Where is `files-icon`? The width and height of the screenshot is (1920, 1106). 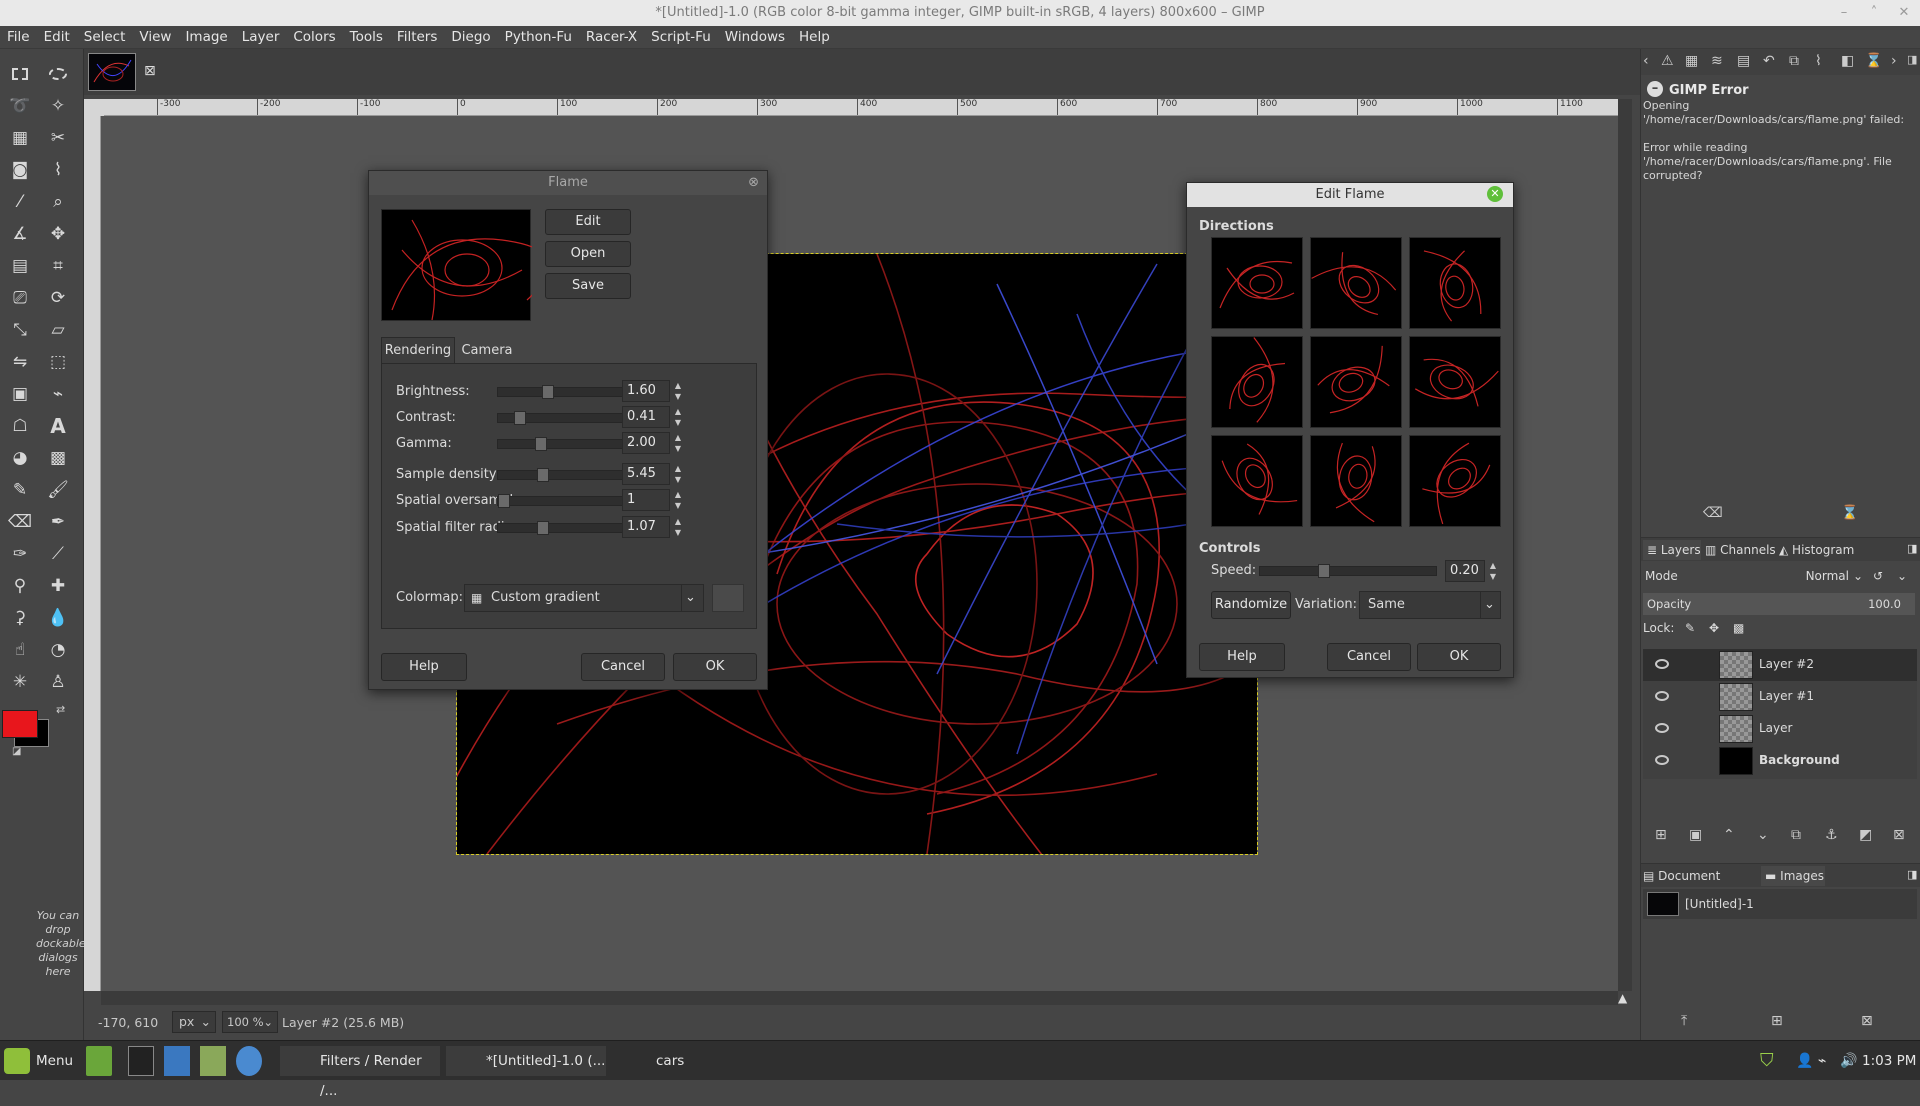 files-icon is located at coordinates (213, 1061).